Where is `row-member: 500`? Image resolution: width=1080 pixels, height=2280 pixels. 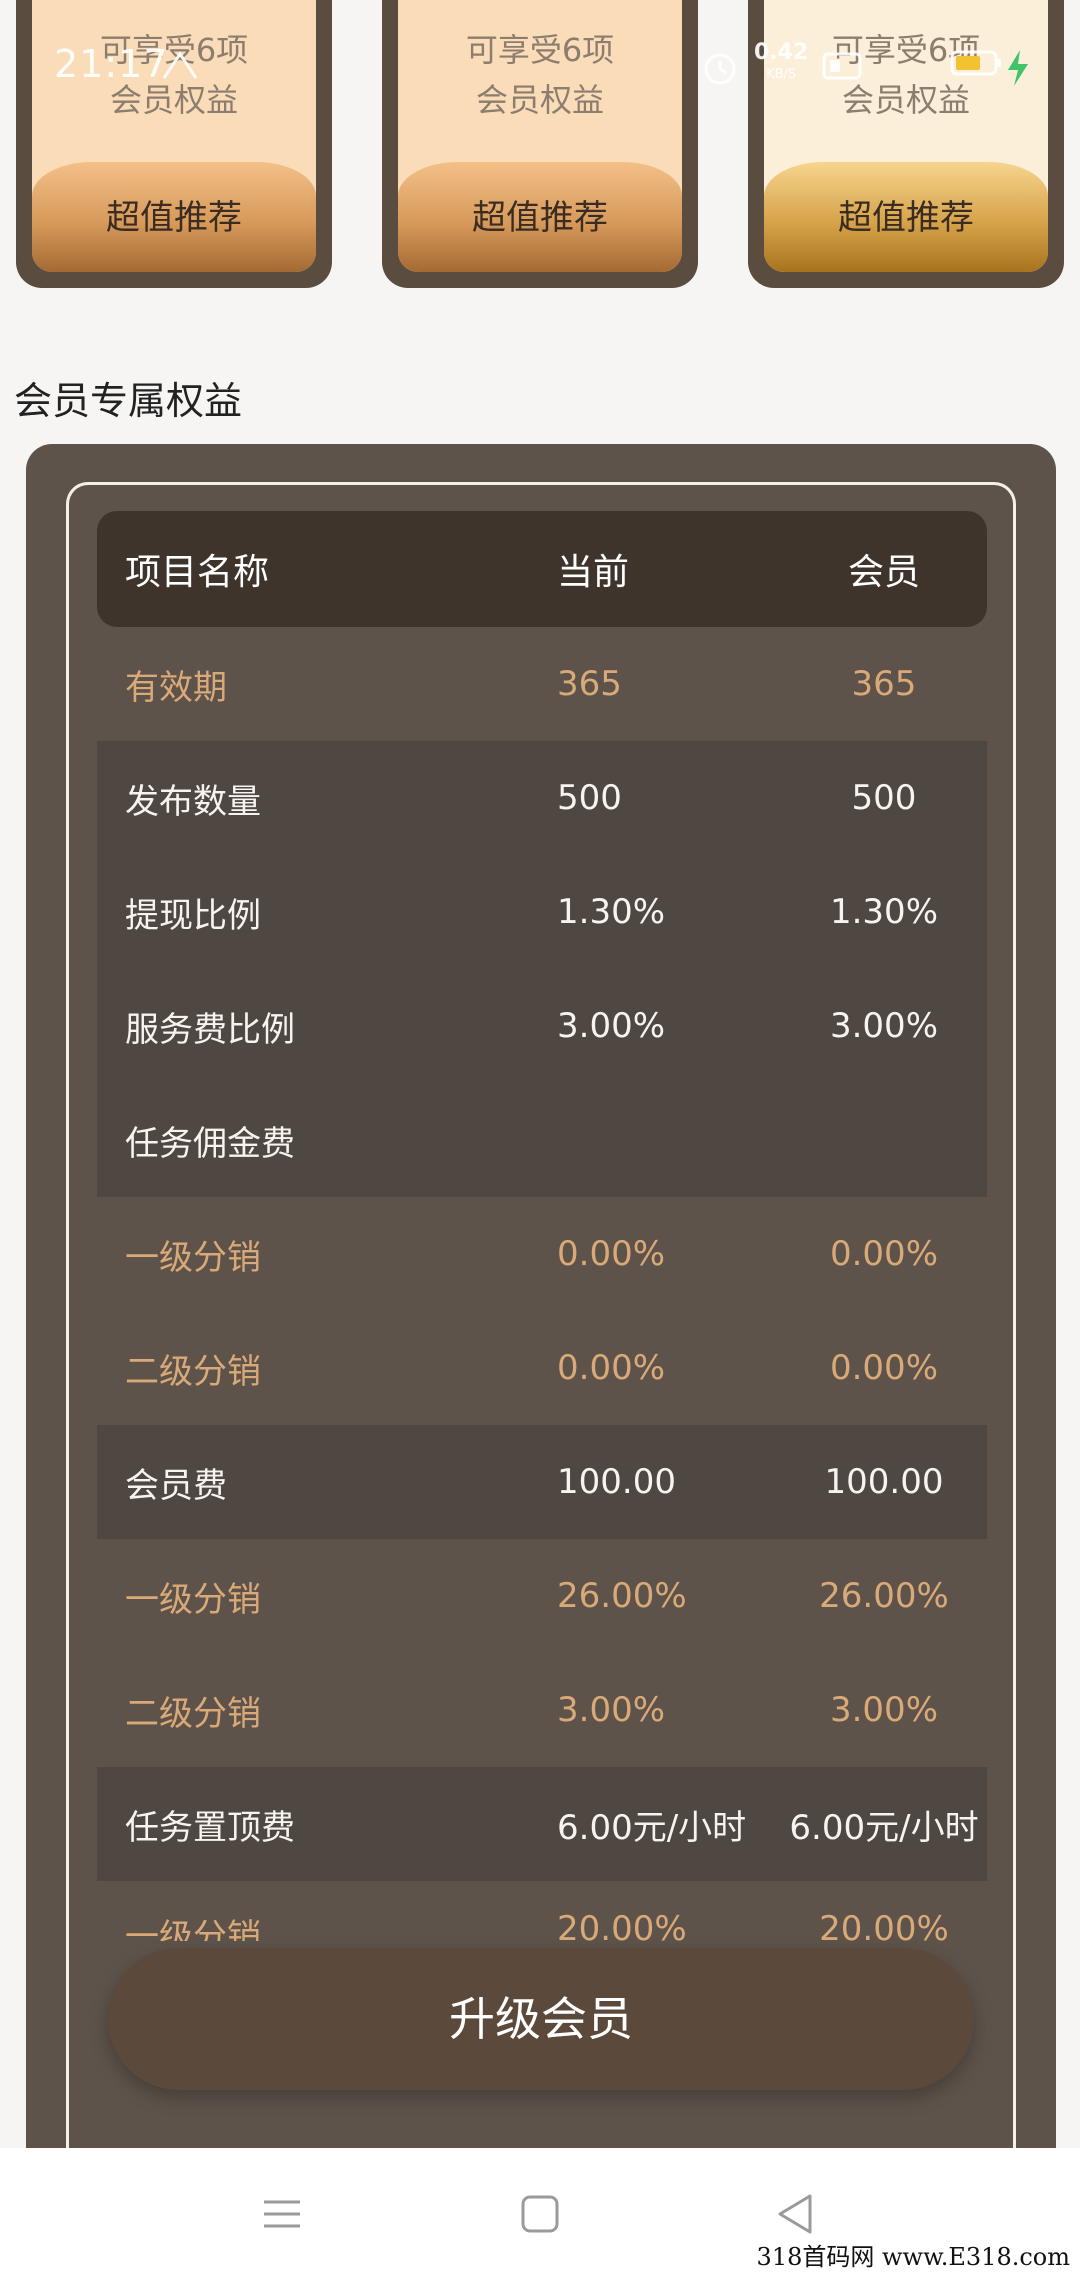 row-member: 500 is located at coordinates (884, 798).